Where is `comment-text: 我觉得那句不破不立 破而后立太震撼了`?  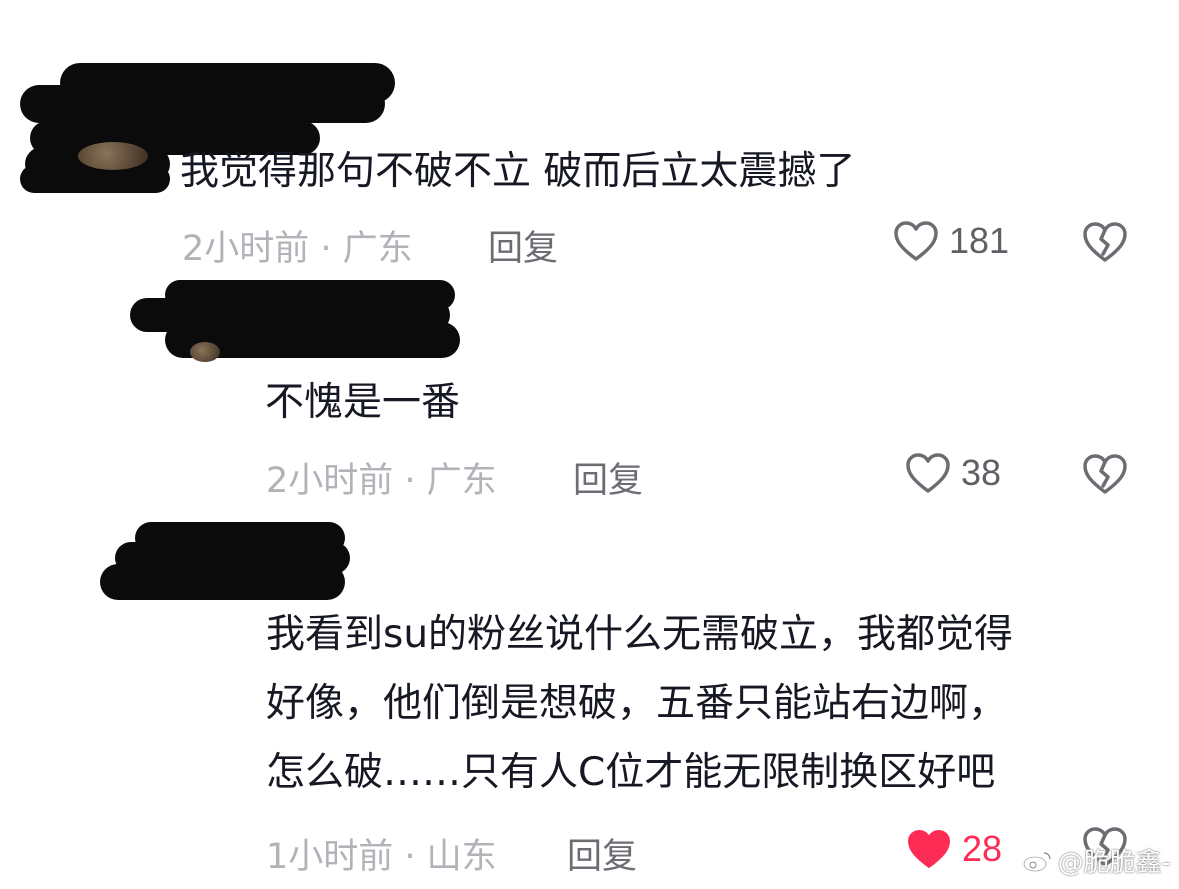
comment-text: 我觉得那句不破不立 破而后立太震撼了 is located at coordinates (518, 171).